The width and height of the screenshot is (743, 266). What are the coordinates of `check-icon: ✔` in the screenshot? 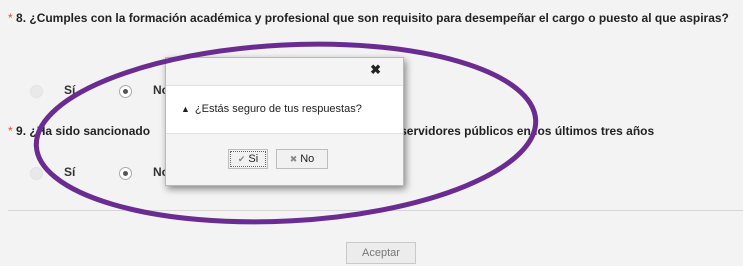 It's located at (241, 158).